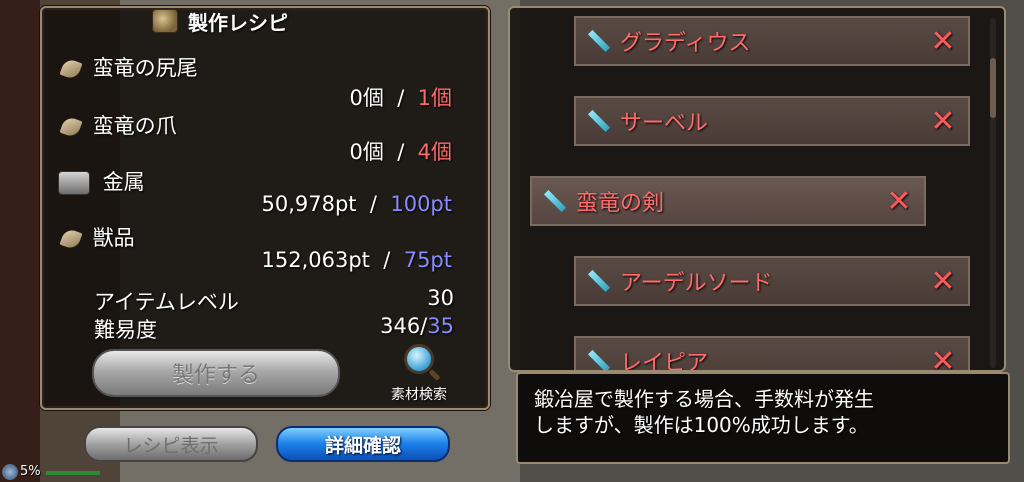  Describe the element at coordinates (238, 22) in the screenshot. I see `panel-title: 製作レシピ` at that location.